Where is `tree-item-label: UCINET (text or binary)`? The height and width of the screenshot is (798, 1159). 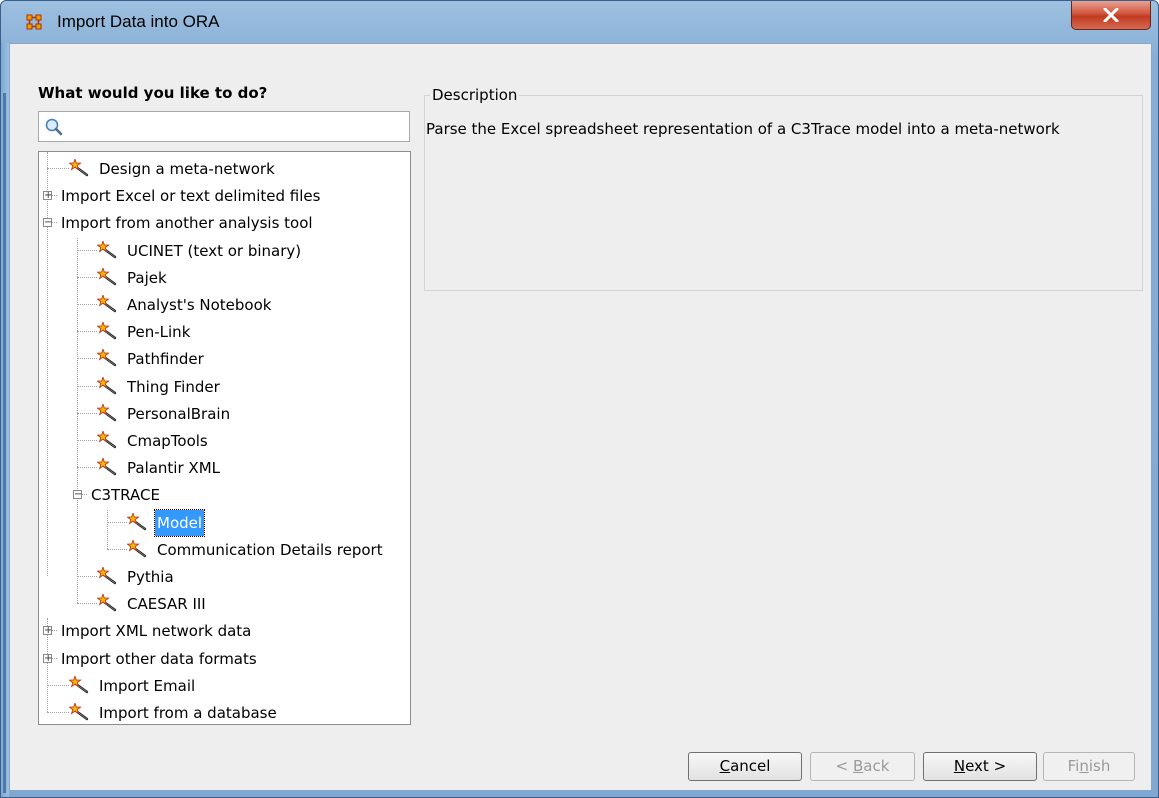 tree-item-label: UCINET (text or binary) is located at coordinates (214, 250).